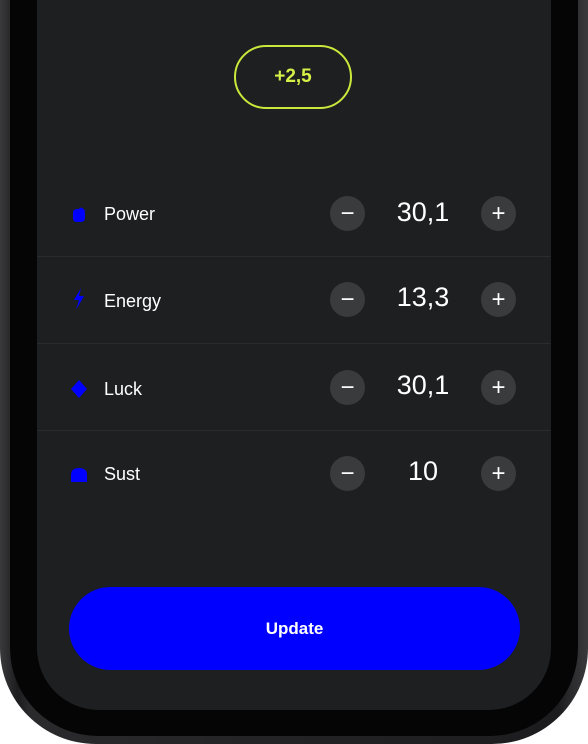 This screenshot has height=744, width=588. I want to click on stat-label: Sust, so click(122, 474).